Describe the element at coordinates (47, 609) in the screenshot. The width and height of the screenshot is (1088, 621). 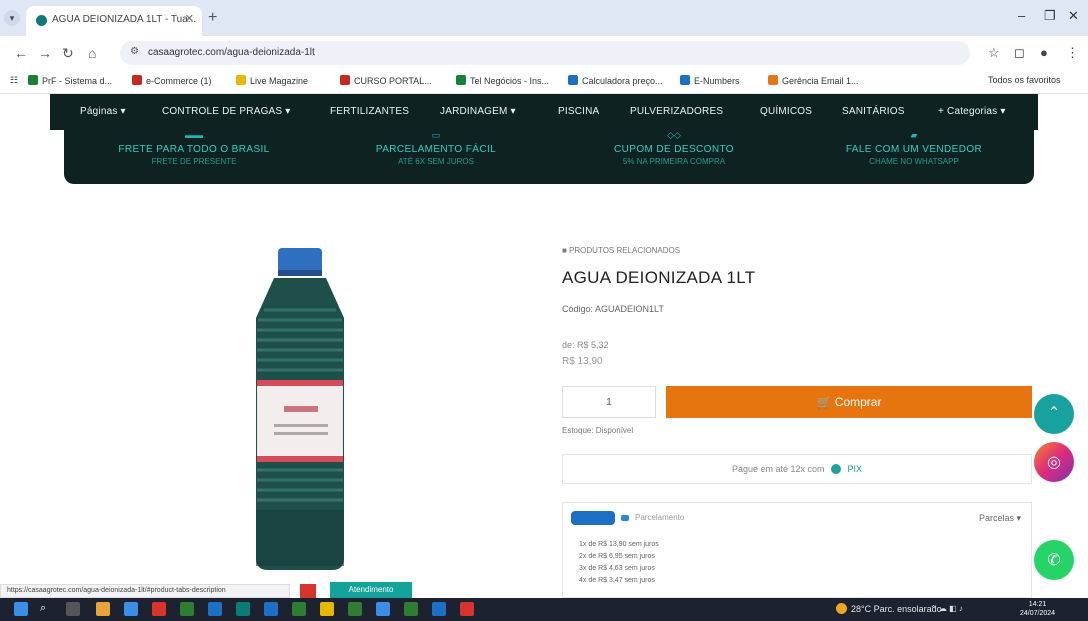
I see `search-icon: ⌕` at that location.